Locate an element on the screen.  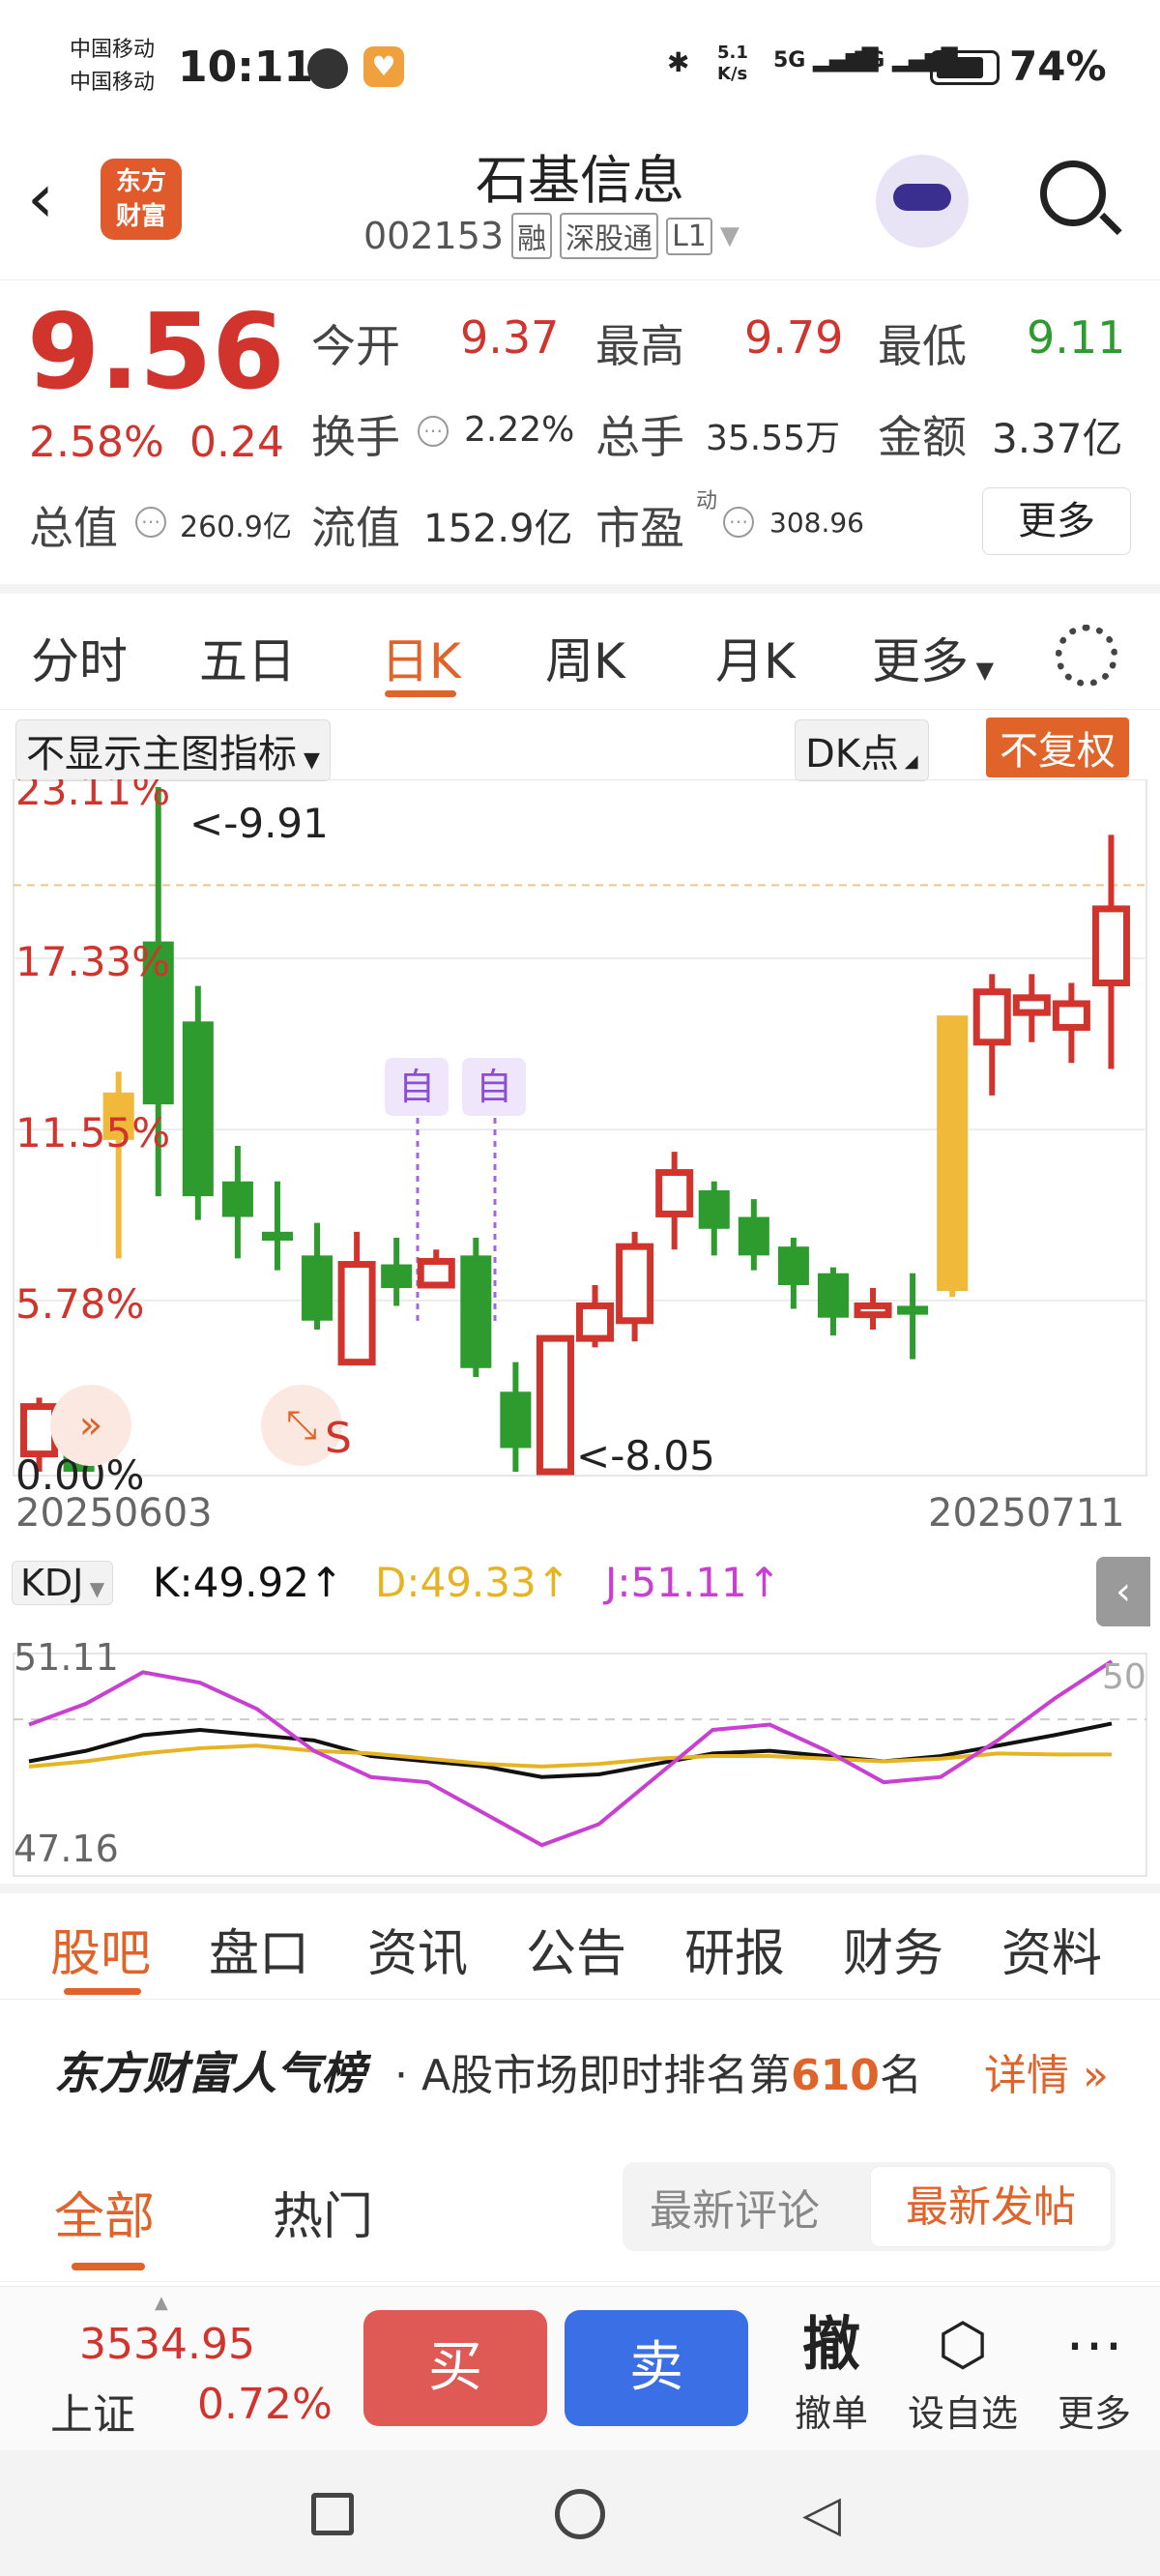
rank-text-pre: · A股市场即时排名第 is located at coordinates (593, 2075).